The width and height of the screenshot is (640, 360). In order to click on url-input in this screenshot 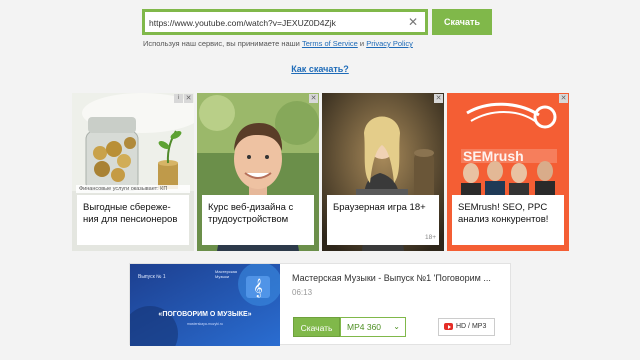, I will do `click(276, 22)`.